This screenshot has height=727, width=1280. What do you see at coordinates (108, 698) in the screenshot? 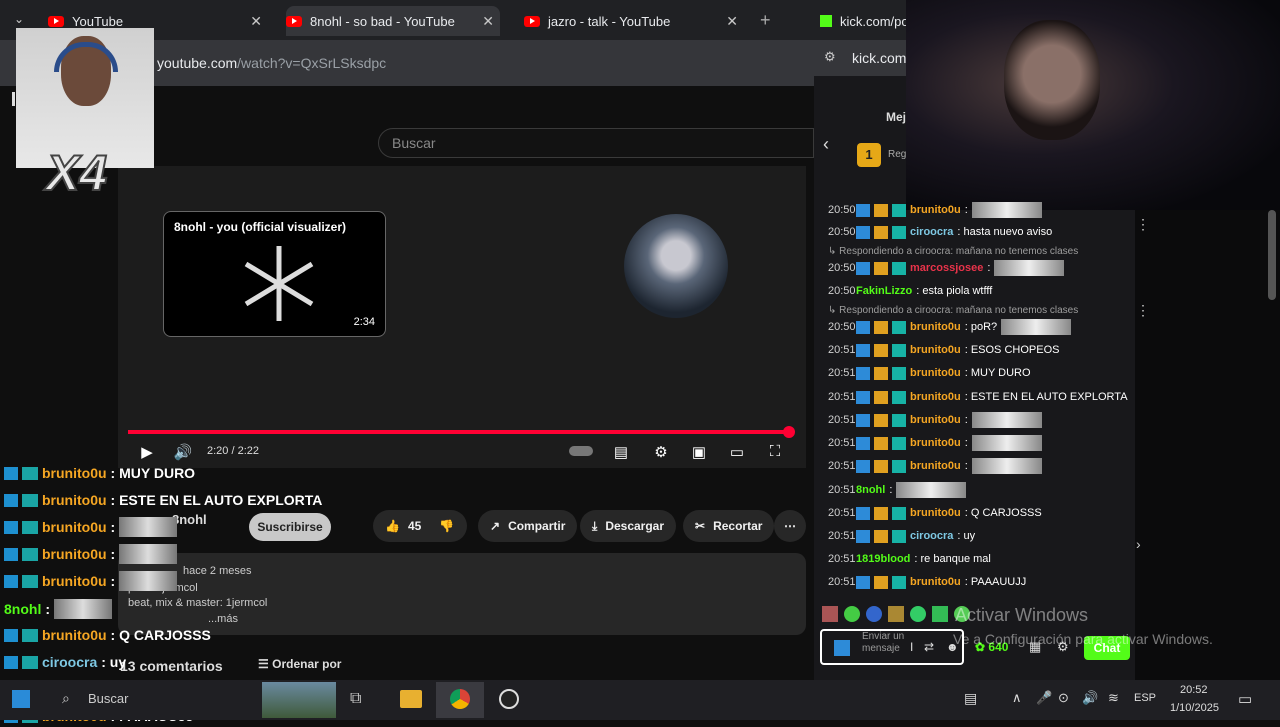
I see `taskbar-search: Buscar` at bounding box center [108, 698].